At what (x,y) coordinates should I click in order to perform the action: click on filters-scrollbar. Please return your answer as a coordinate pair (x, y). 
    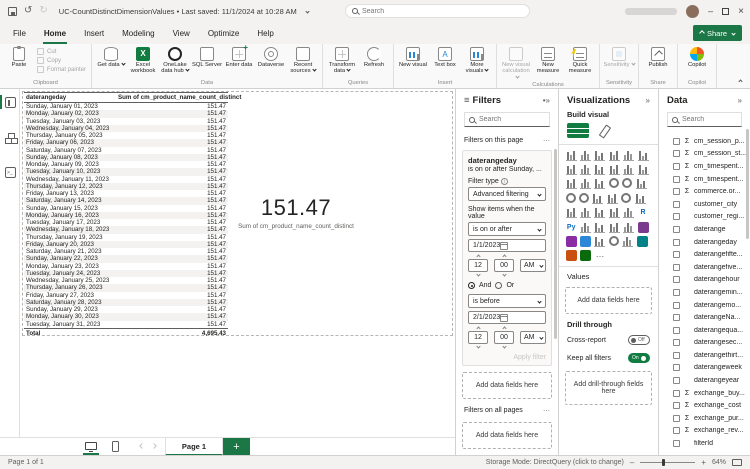
    Looking at the image, I should click on (555, 244).